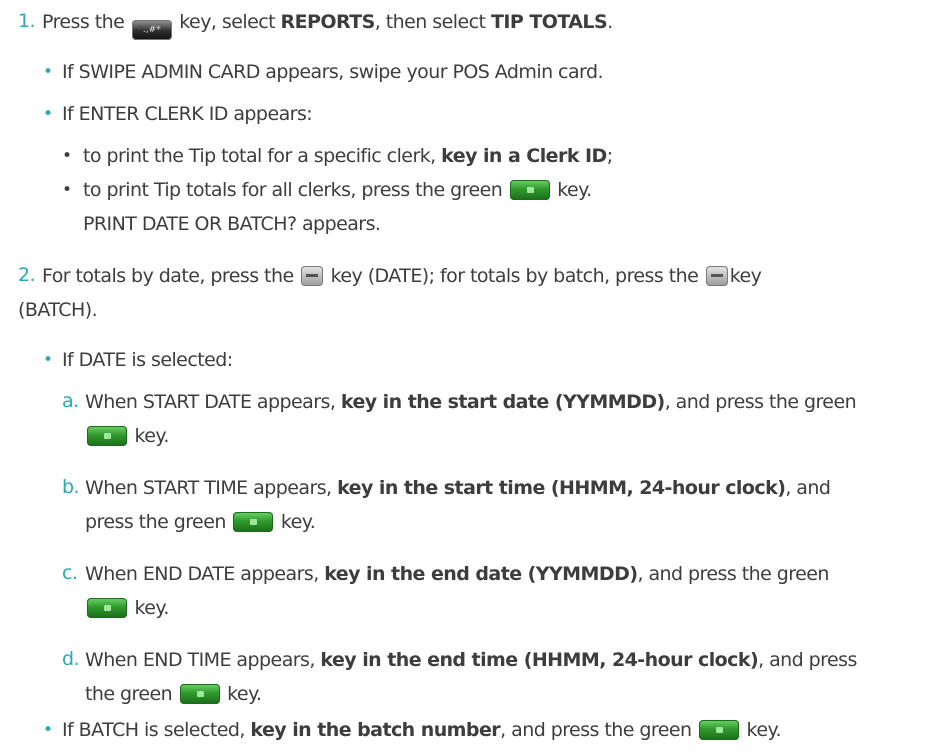 The image size is (927, 754). I want to click on item-c-post: , and press the green, so click(733, 574).